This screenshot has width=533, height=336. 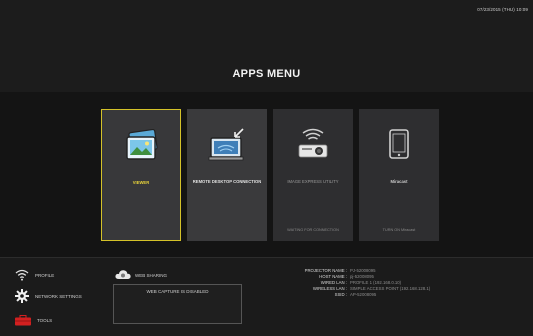 I want to click on network-settings-button: NETWORK SETTINGS, so click(x=48, y=296).